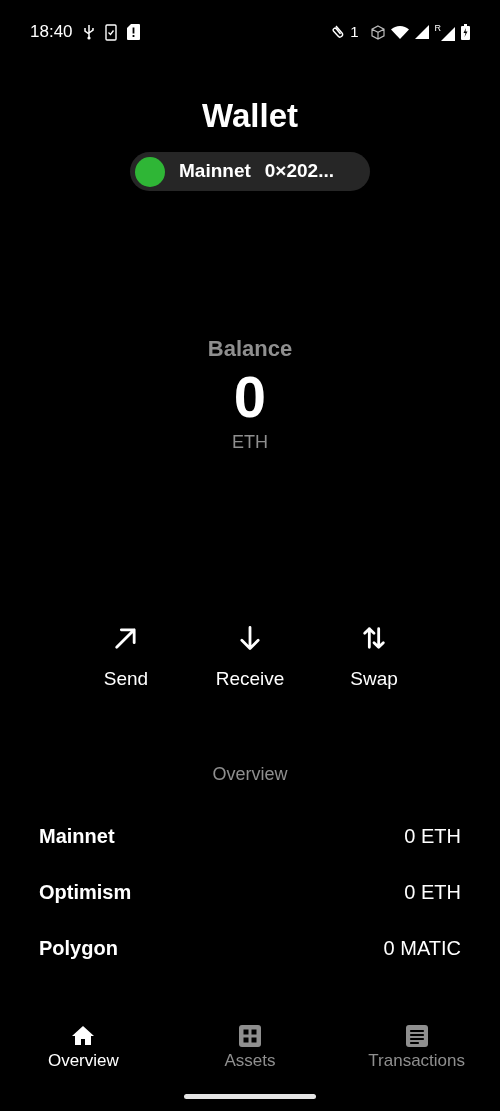  I want to click on nav-tab: Assets, so click(250, 1048).